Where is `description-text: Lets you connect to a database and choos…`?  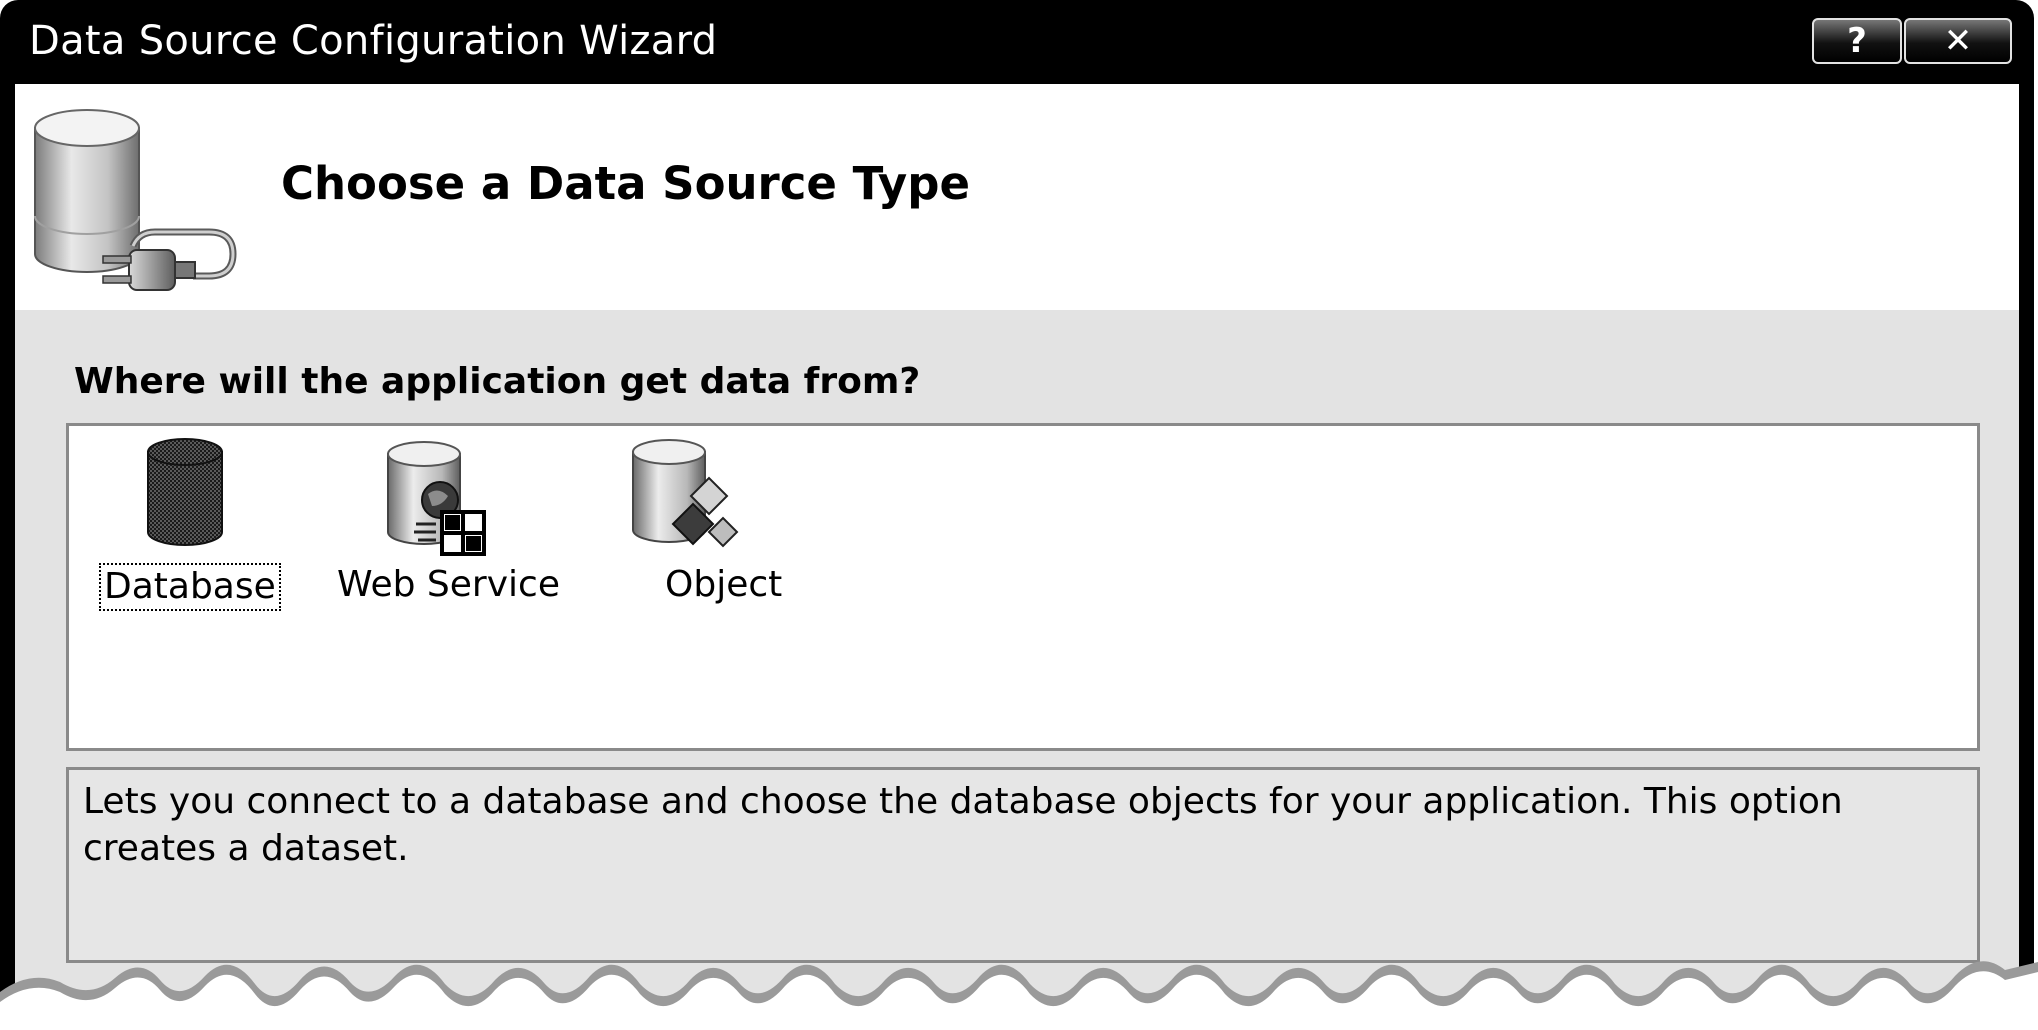 description-text: Lets you connect to a database and choos… is located at coordinates (963, 825).